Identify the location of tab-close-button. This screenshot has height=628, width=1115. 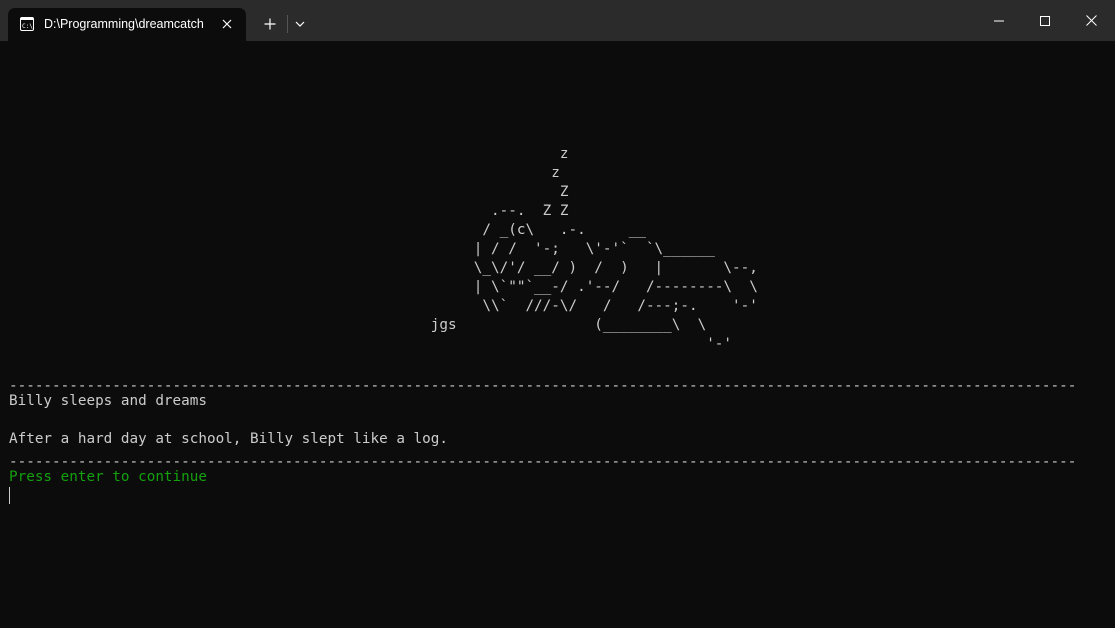
(227, 24).